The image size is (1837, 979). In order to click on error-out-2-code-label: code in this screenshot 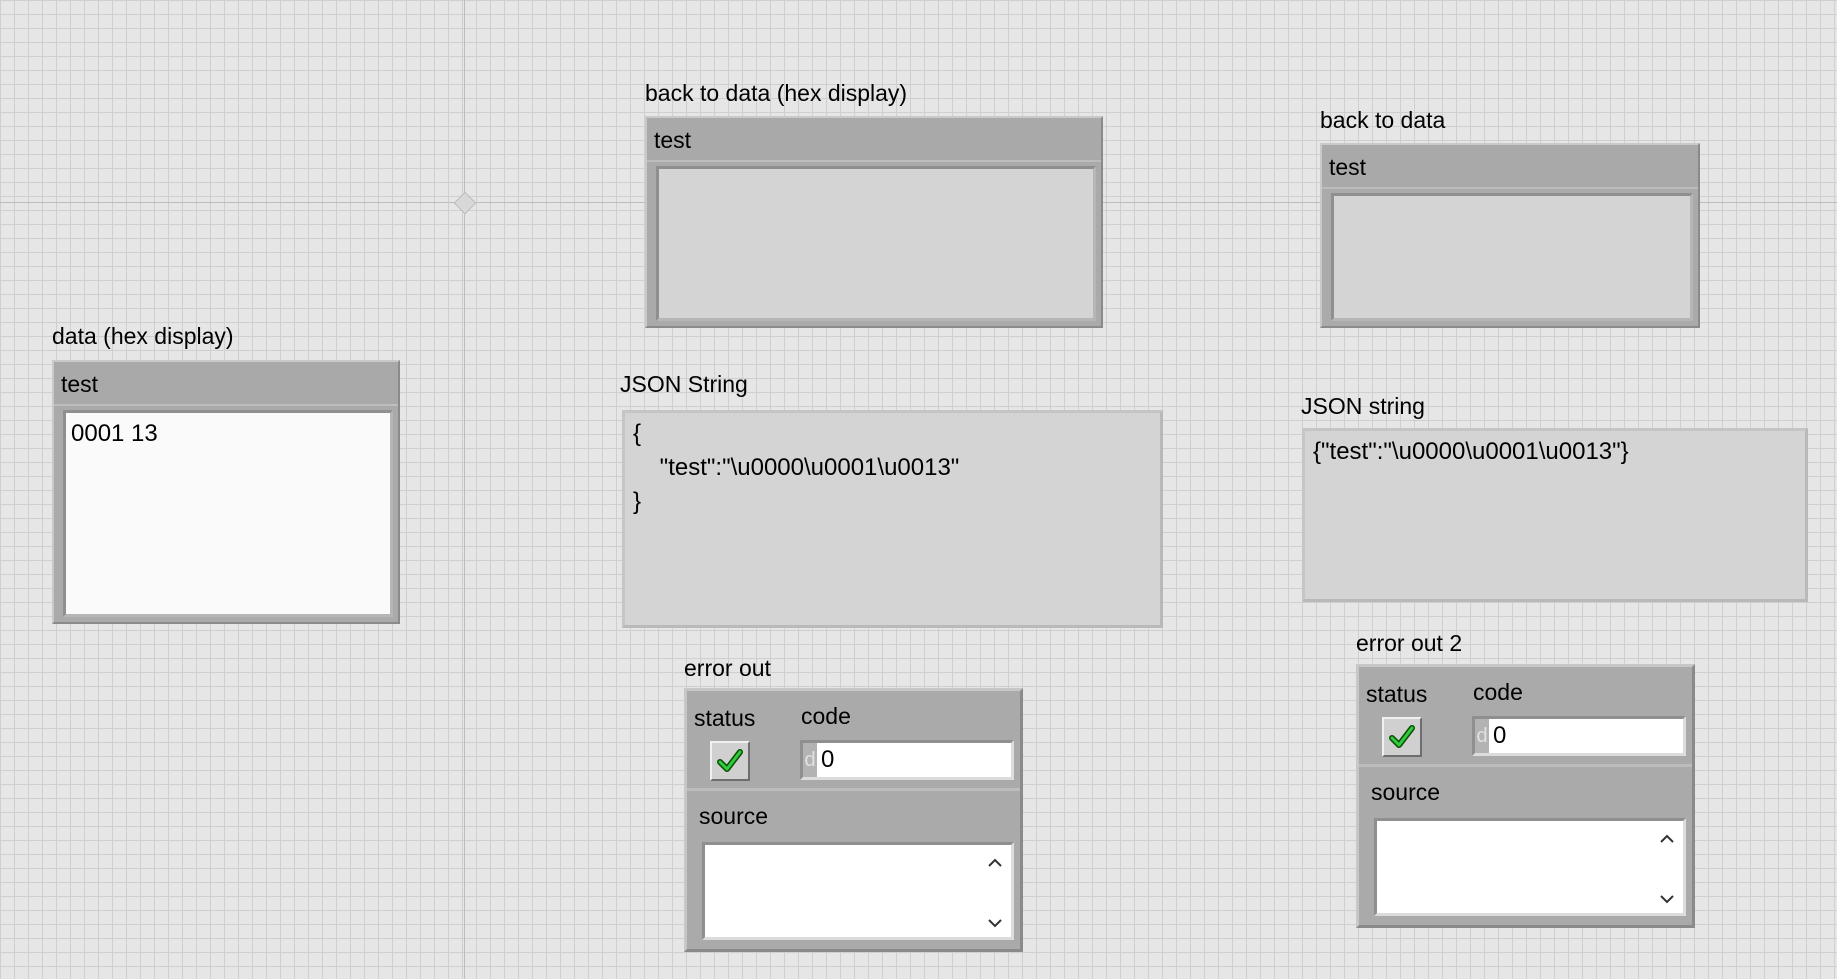, I will do `click(1498, 692)`.